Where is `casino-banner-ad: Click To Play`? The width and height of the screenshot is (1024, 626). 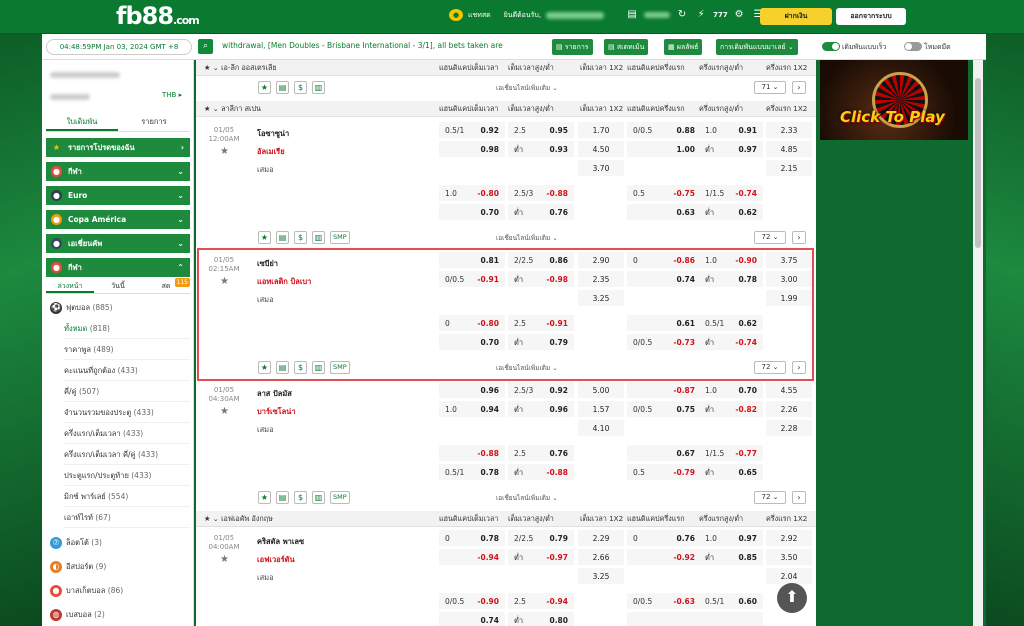 casino-banner-ad: Click To Play is located at coordinates (894, 100).